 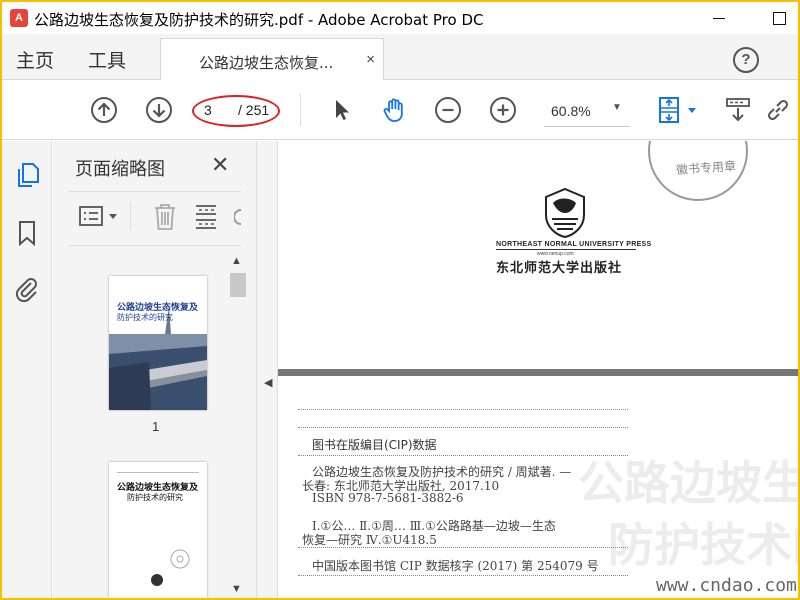 What do you see at coordinates (120, 169) in the screenshot?
I see `panel-title: 页面缩略图` at bounding box center [120, 169].